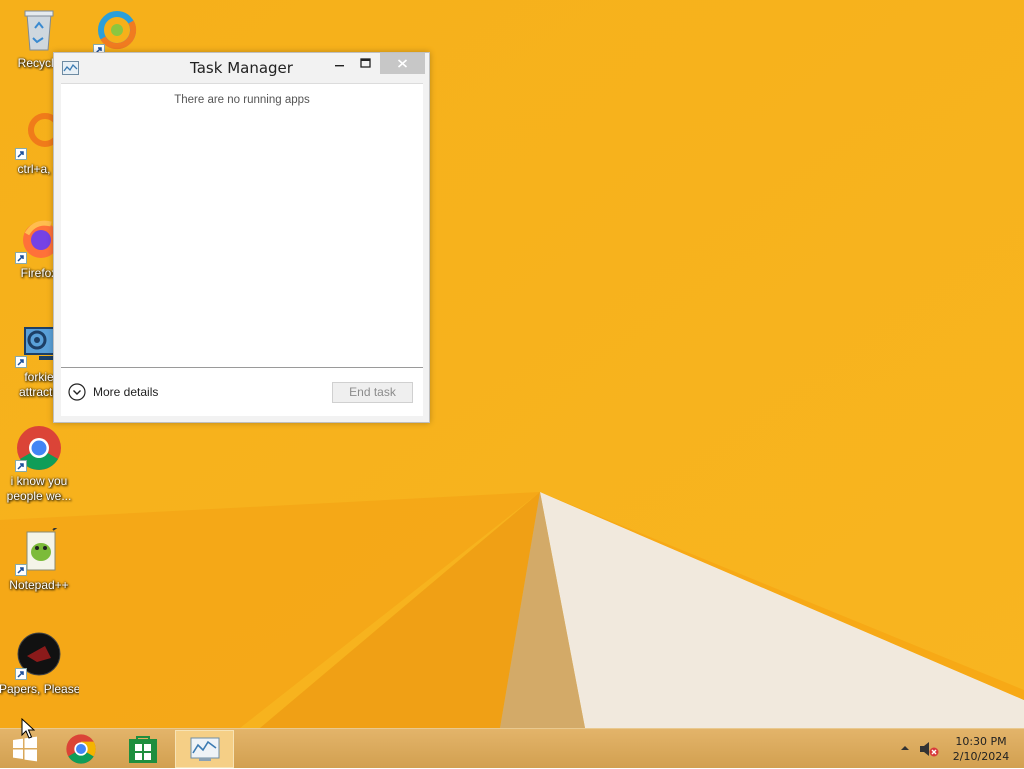  I want to click on close-icon, so click(402, 63).